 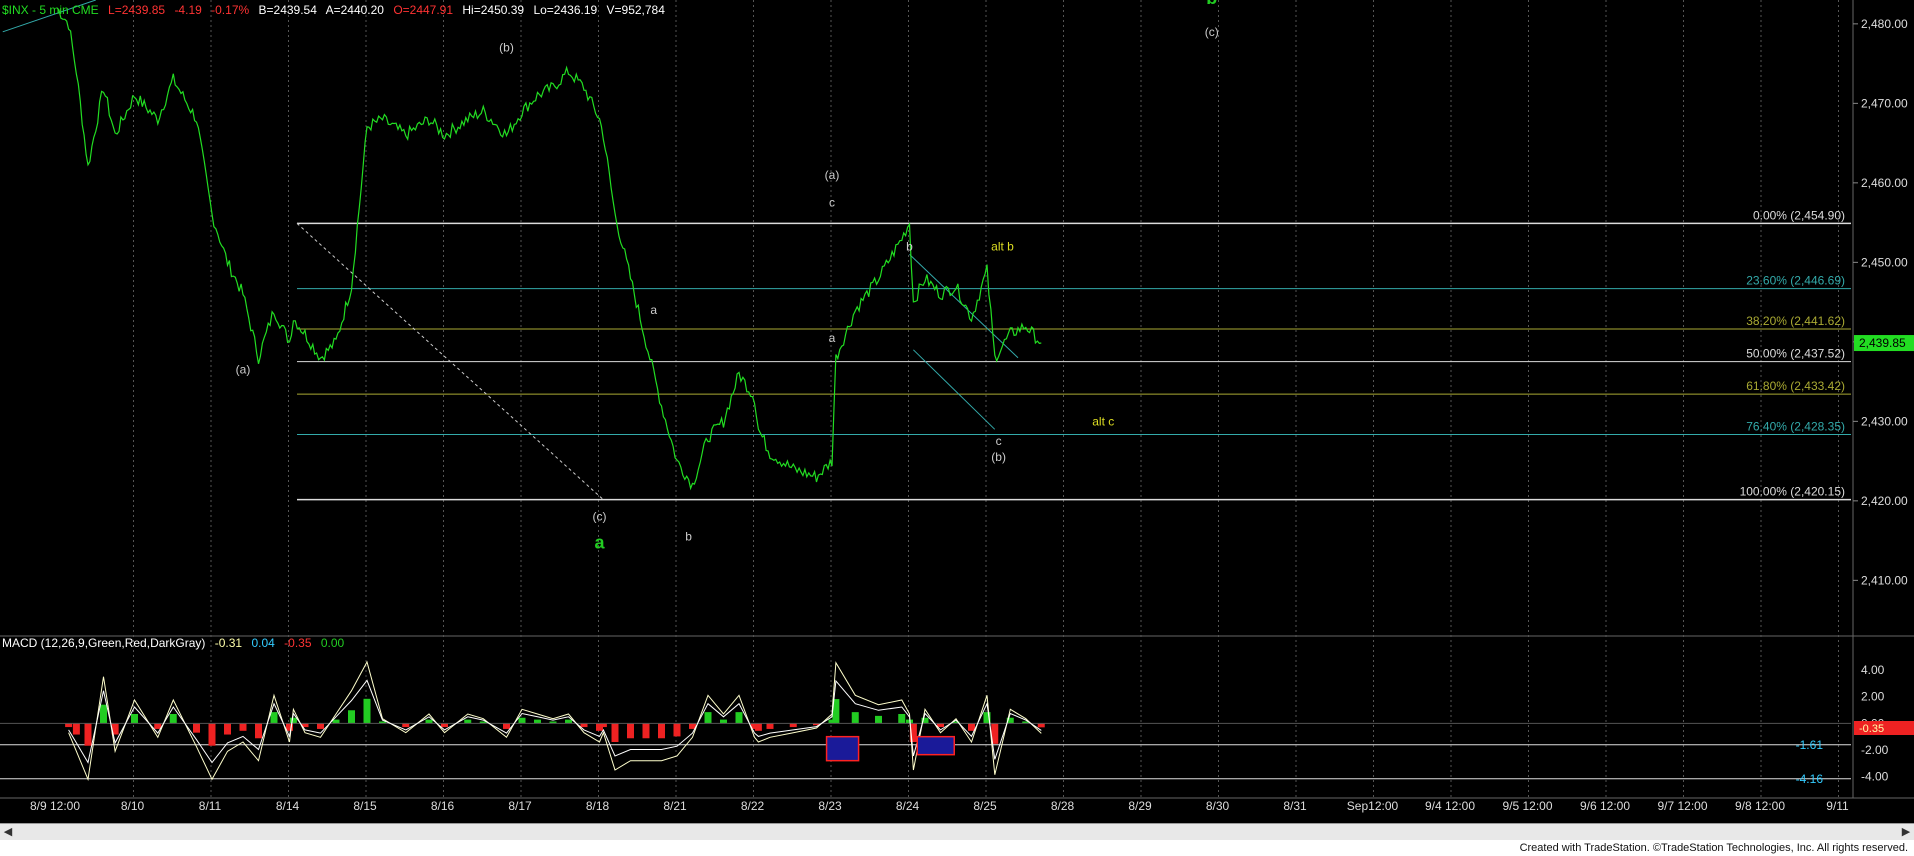 I want to click on x-tick-label: 8/30, so click(x=1218, y=806).